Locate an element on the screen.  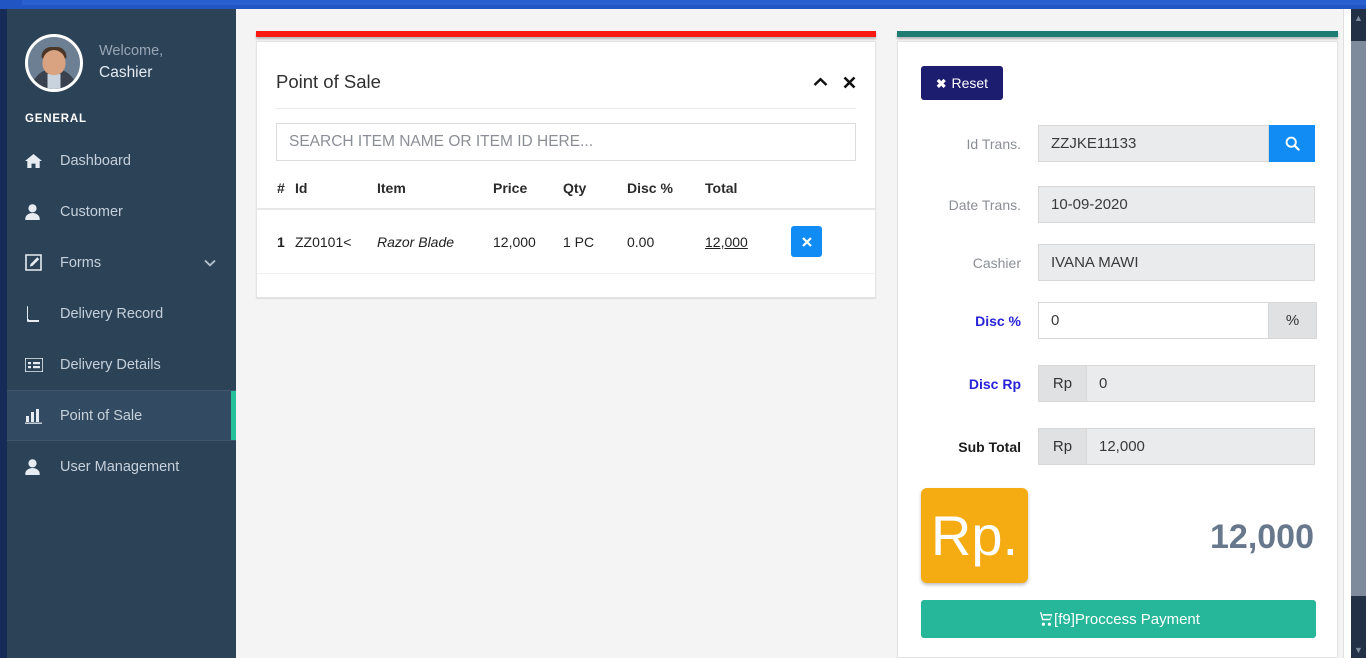
column-header-disc: Disc % is located at coordinates (666, 191).